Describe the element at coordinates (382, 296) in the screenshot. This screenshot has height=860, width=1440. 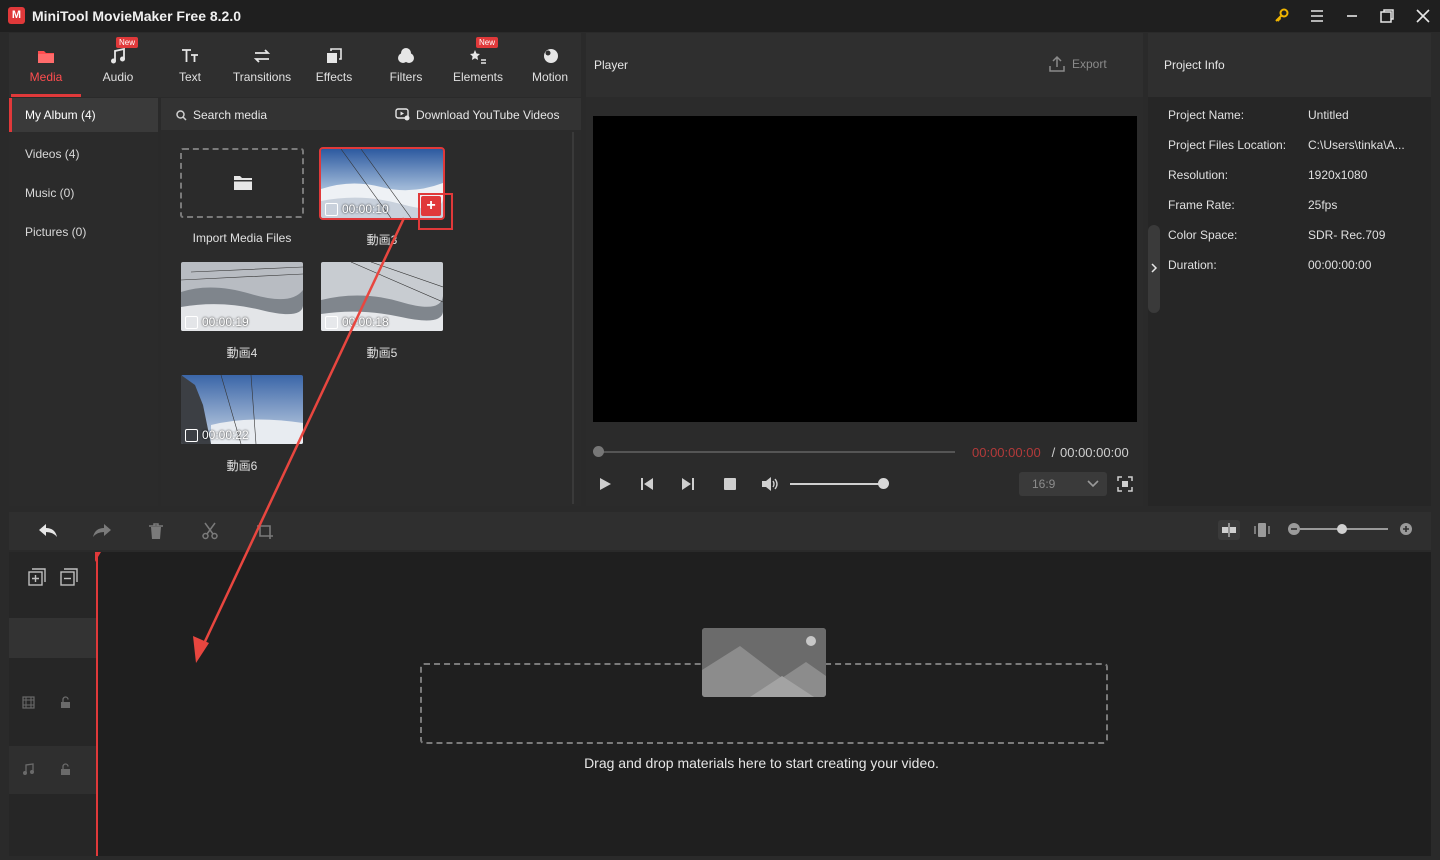
I see `media-clip-thumbnail: 00:00:18` at that location.